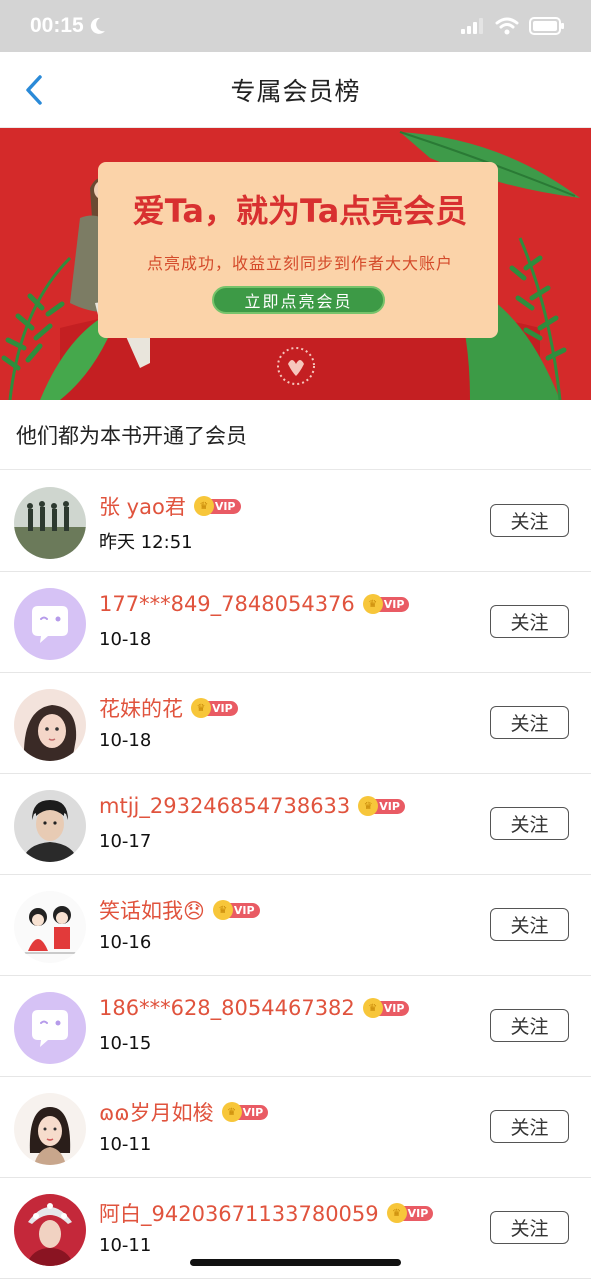  Describe the element at coordinates (57, 25) in the screenshot. I see `status-time: 00:15` at that location.